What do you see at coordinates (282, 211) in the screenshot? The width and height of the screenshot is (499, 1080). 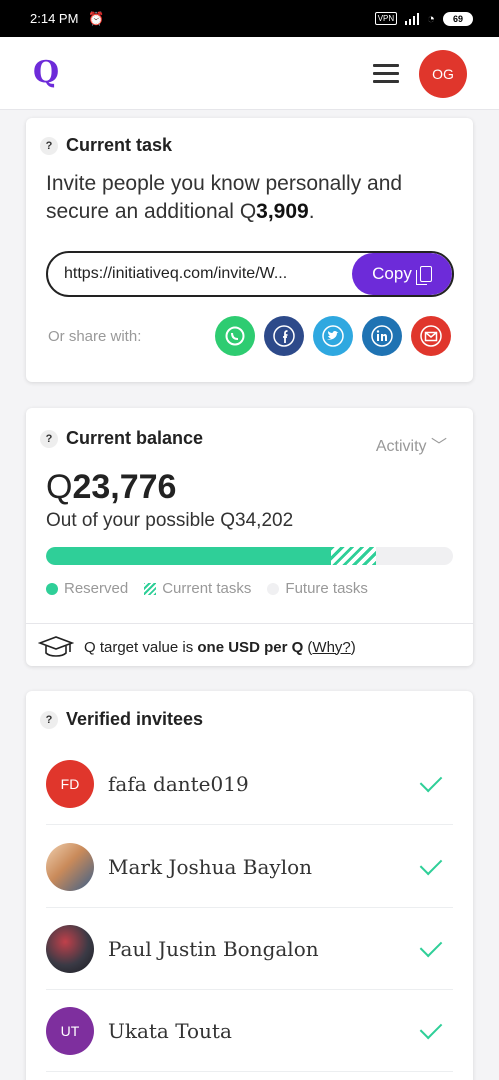 I see `task-amount: 3,909` at bounding box center [282, 211].